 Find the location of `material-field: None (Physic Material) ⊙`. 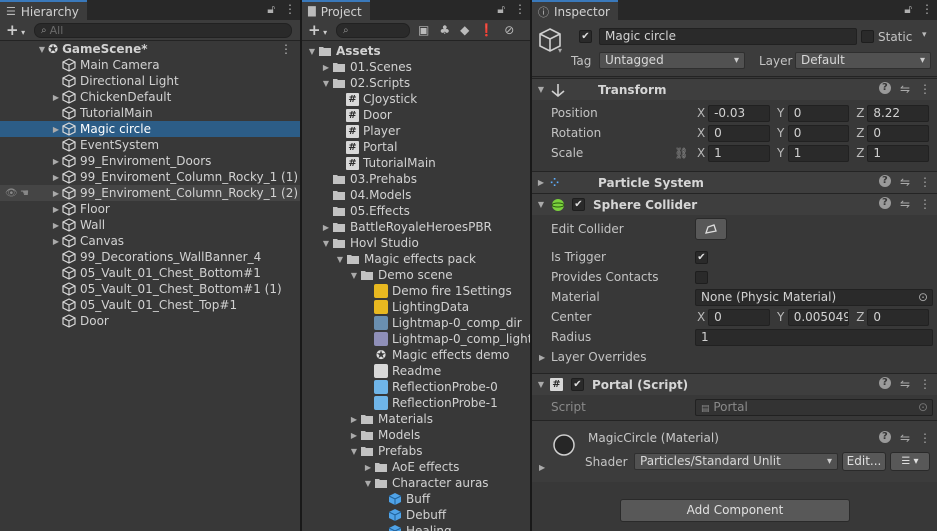

material-field: None (Physic Material) ⊙ is located at coordinates (814, 297).